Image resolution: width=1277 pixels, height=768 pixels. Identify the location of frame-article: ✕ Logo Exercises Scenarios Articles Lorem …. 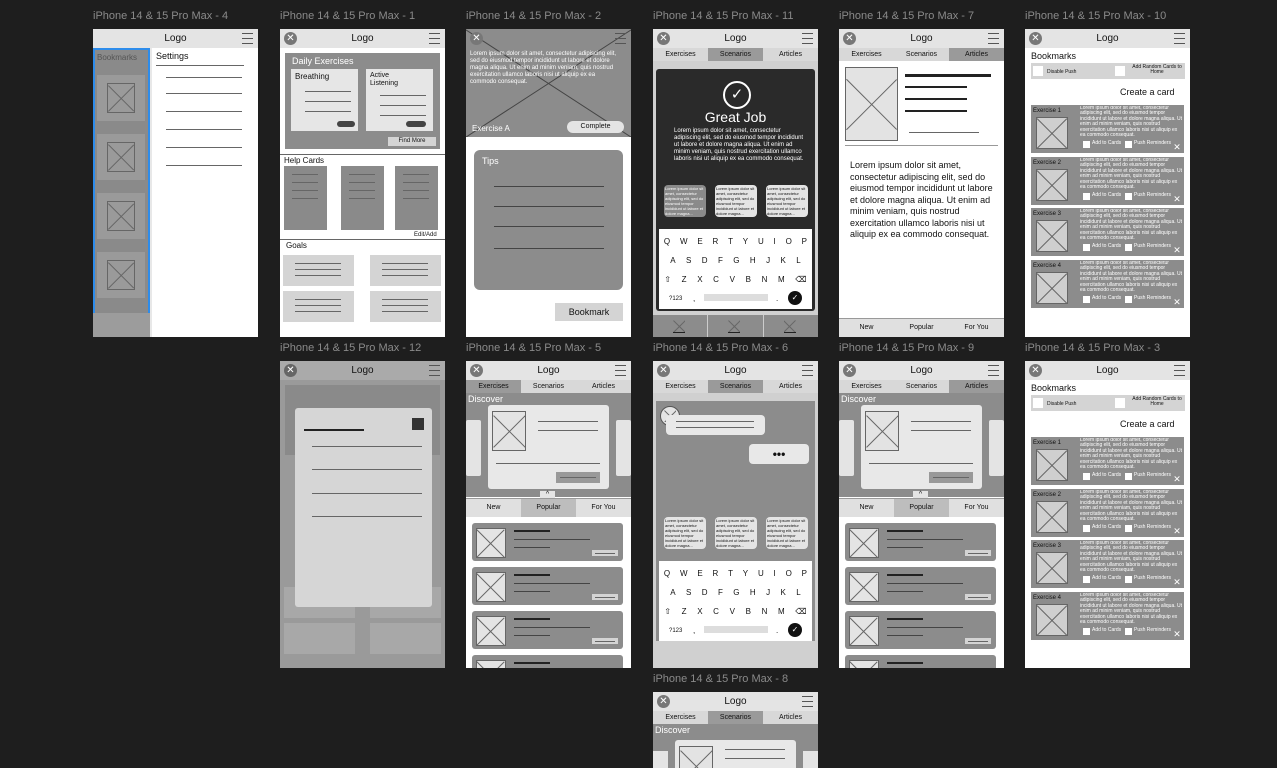
(921, 183).